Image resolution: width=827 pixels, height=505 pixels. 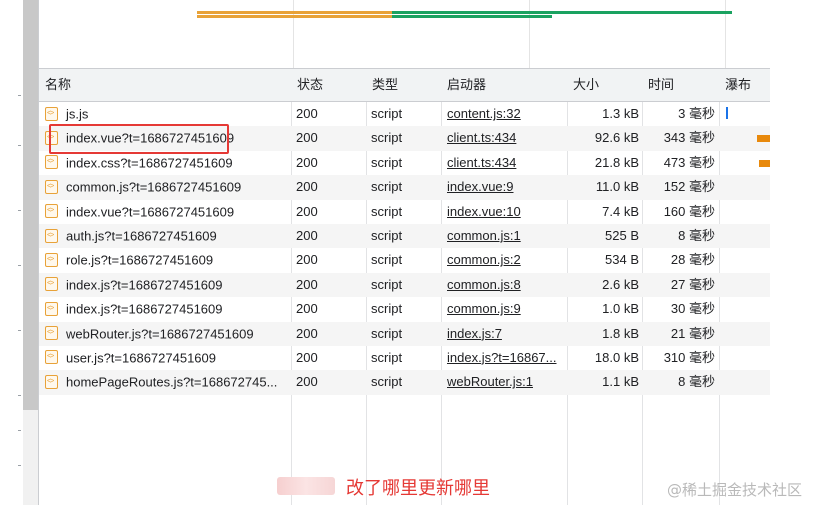 What do you see at coordinates (167, 114) in the screenshot?
I see `request-name: js.js` at bounding box center [167, 114].